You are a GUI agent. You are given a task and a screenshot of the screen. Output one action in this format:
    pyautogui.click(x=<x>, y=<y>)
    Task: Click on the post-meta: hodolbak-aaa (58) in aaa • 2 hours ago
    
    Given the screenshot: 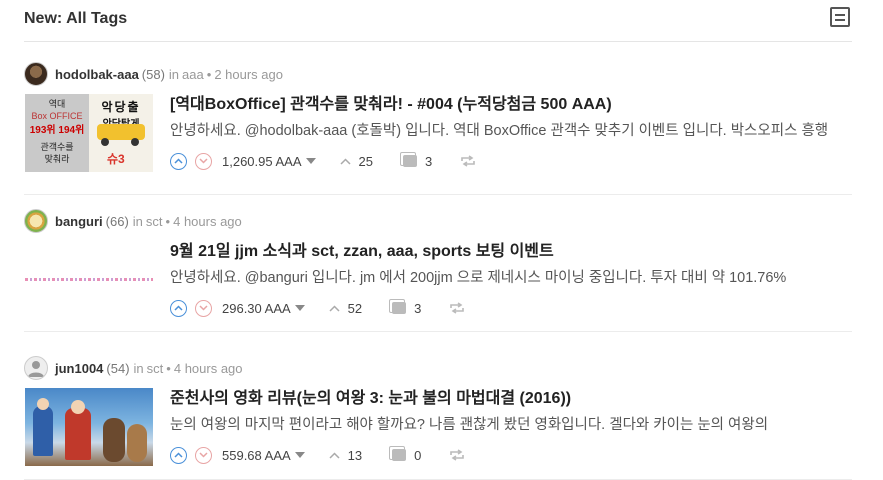 What is the action you would take?
    pyautogui.click(x=153, y=74)
    